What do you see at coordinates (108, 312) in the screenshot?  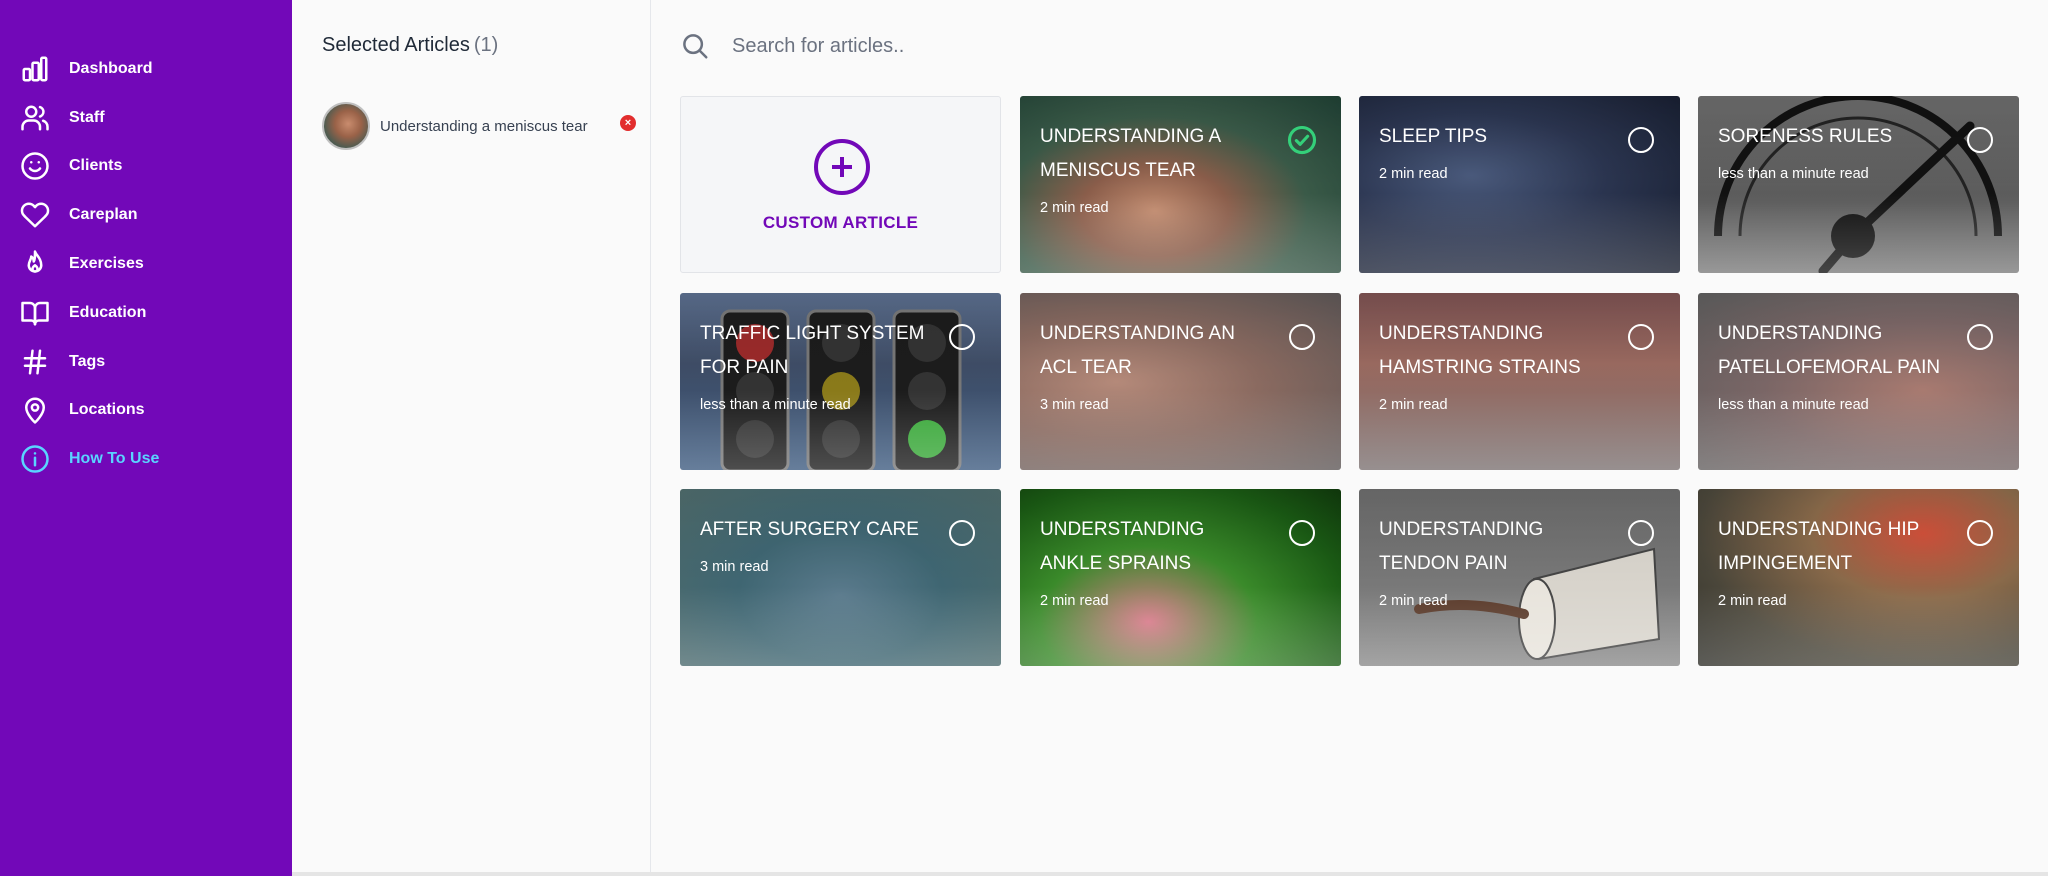 I see `sidebar-item-label: Education` at bounding box center [108, 312].